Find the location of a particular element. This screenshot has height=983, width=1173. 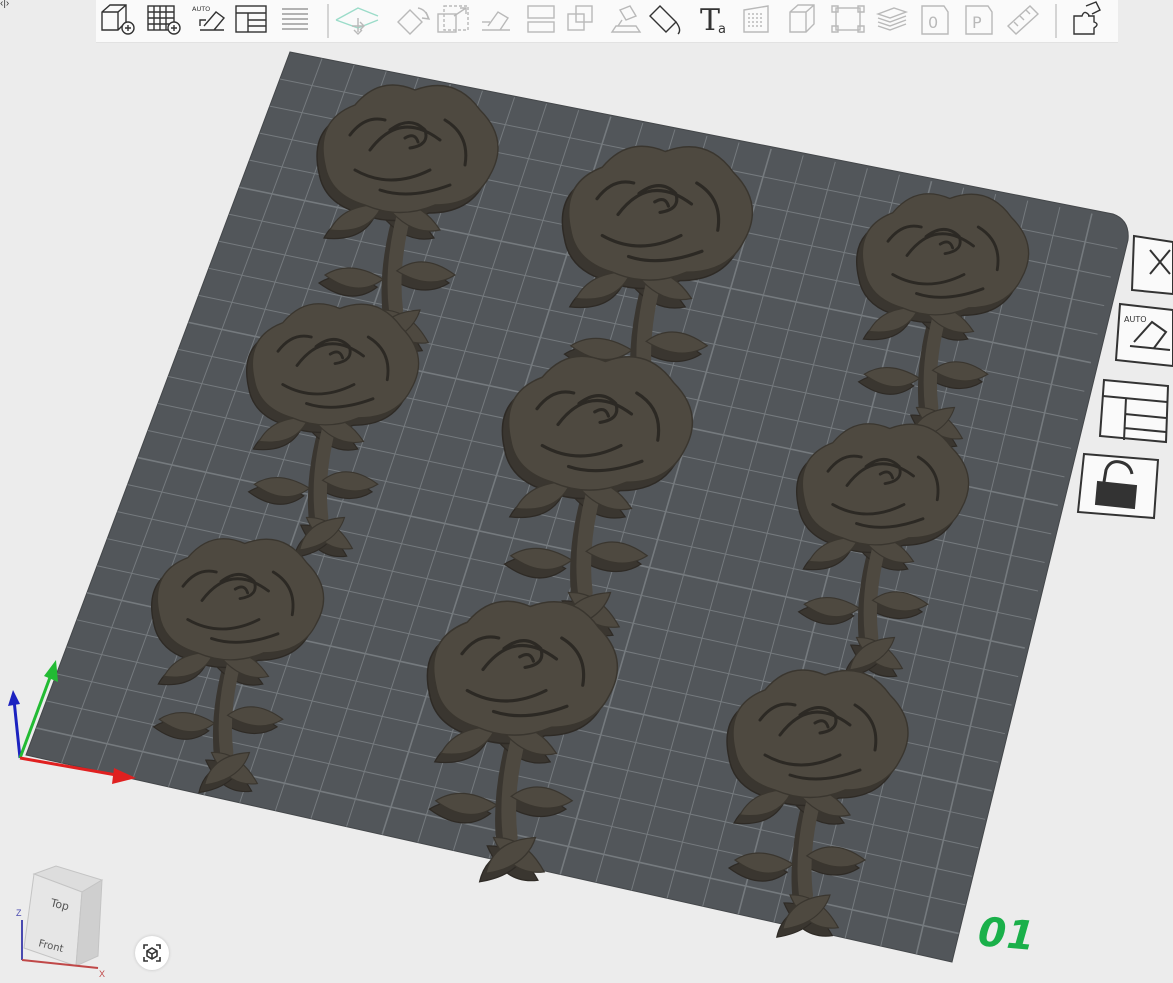

axis-z-label: Z is located at coordinates (19, 913).